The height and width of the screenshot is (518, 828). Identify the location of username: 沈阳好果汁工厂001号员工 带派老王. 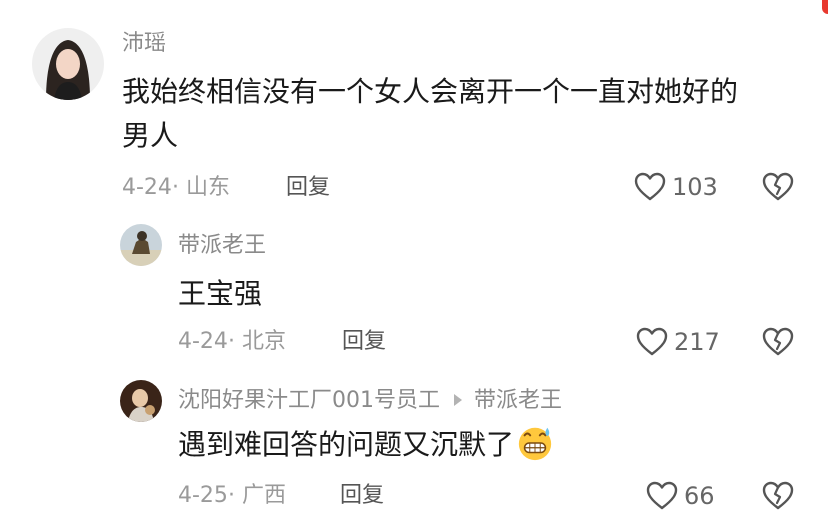
(370, 401).